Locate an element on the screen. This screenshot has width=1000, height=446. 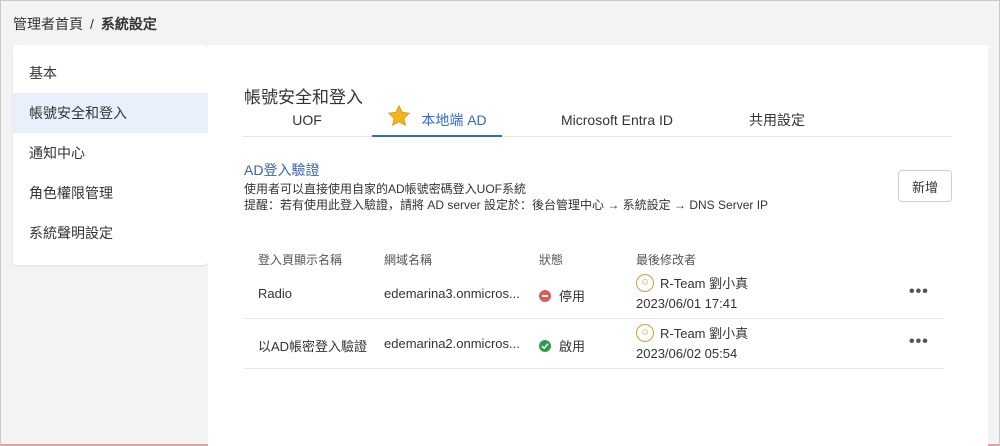
sidebar-item-notification: 通知中心 is located at coordinates (110, 153).